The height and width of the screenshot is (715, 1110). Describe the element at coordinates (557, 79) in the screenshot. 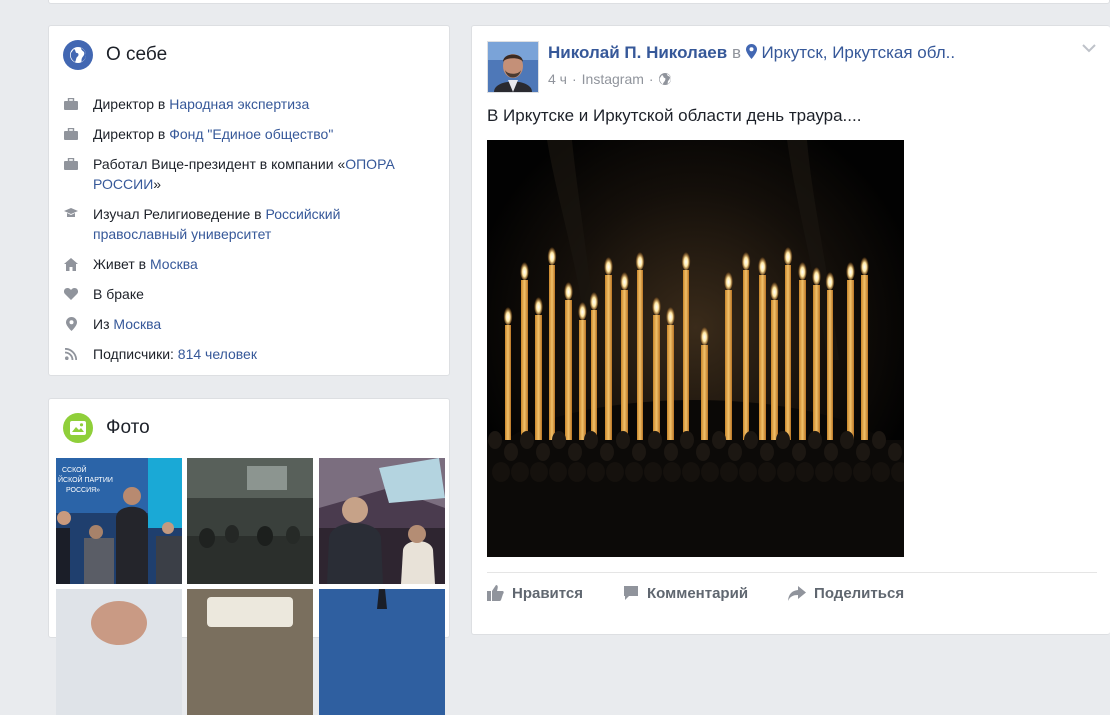

I see `post-timestamp: 4 ч` at that location.